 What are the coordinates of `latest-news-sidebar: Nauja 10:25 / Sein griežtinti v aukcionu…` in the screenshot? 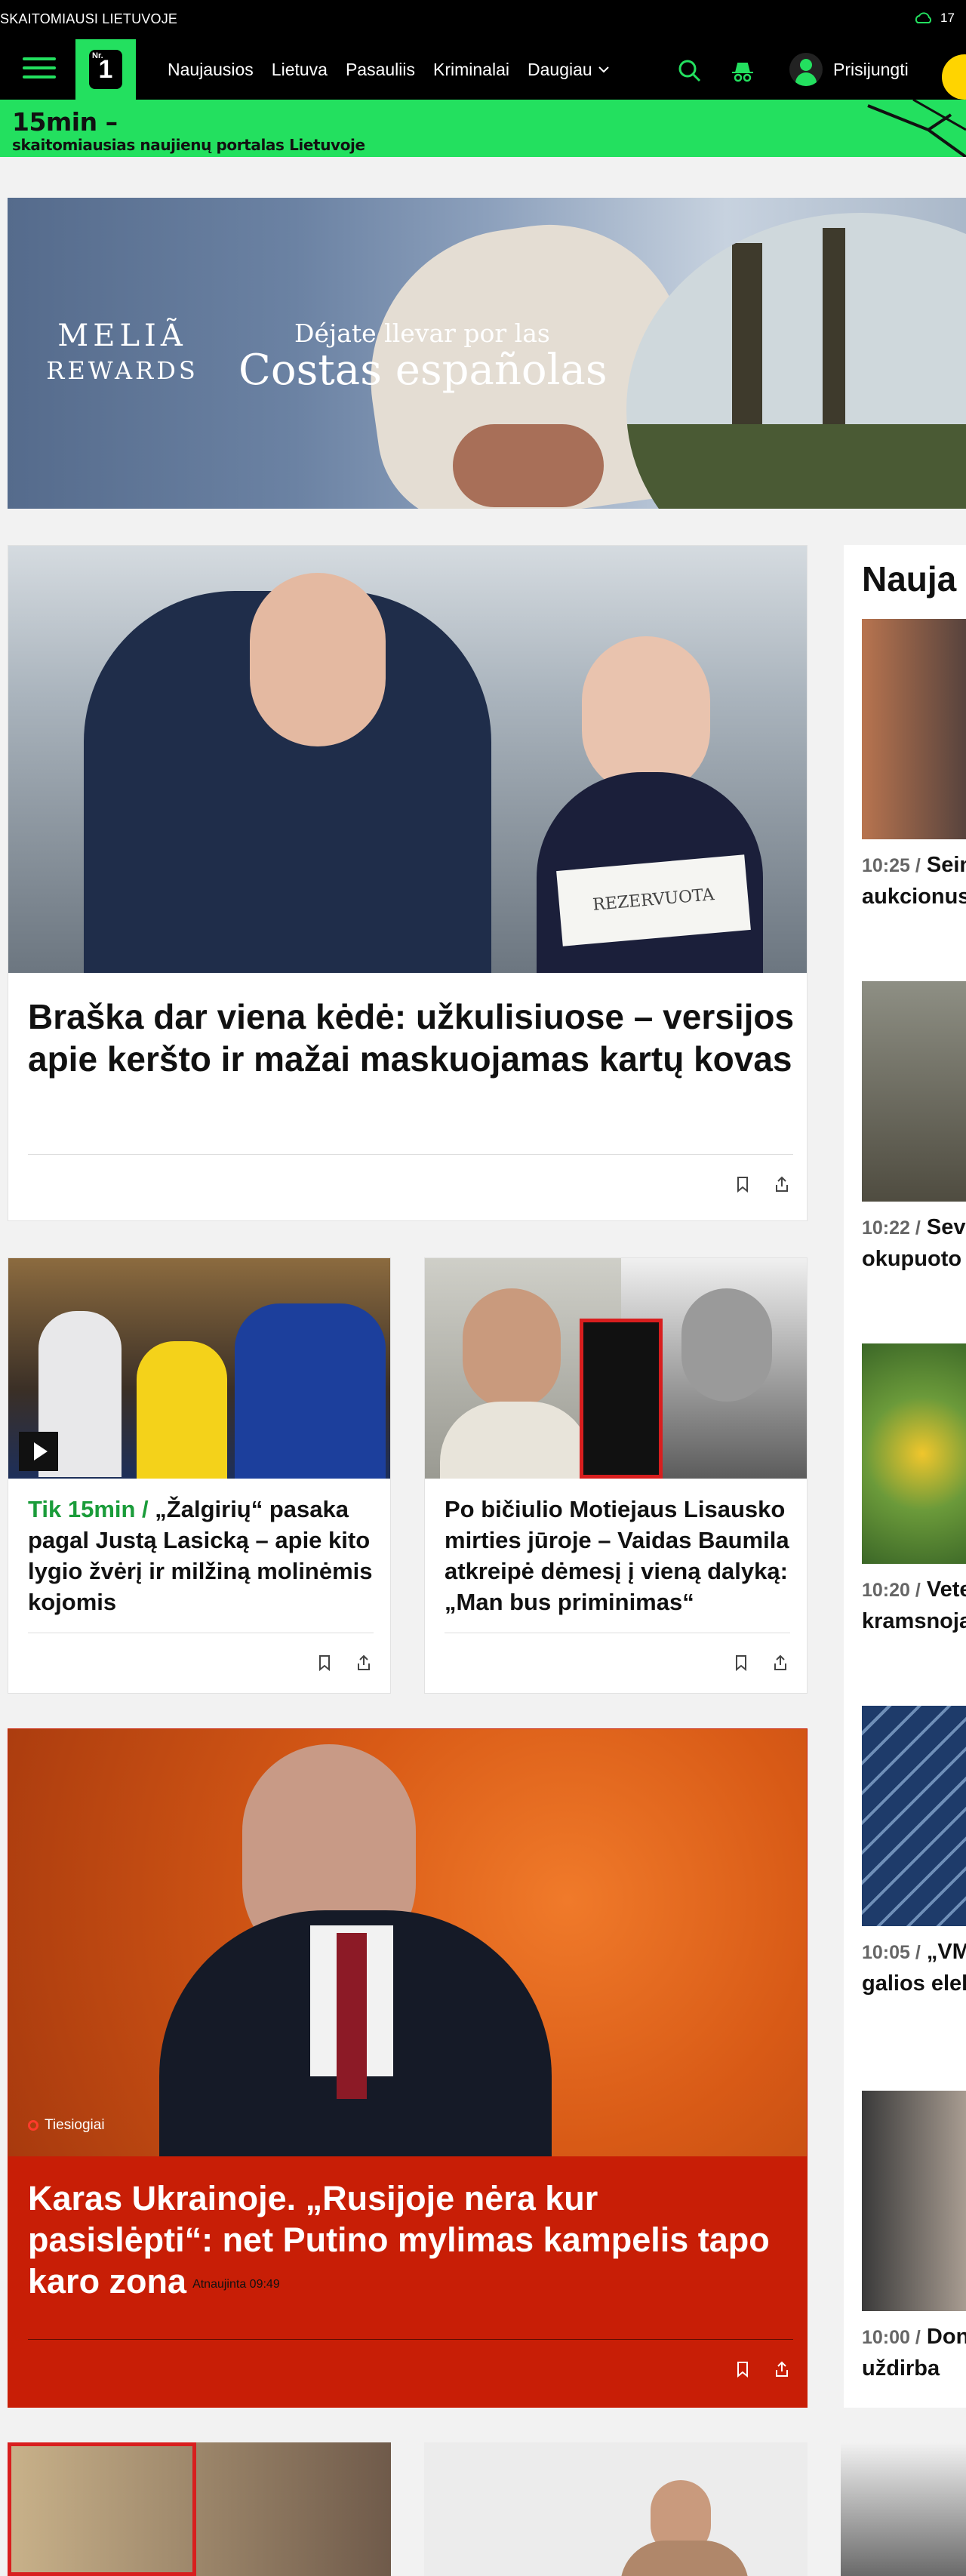 It's located at (905, 1476).